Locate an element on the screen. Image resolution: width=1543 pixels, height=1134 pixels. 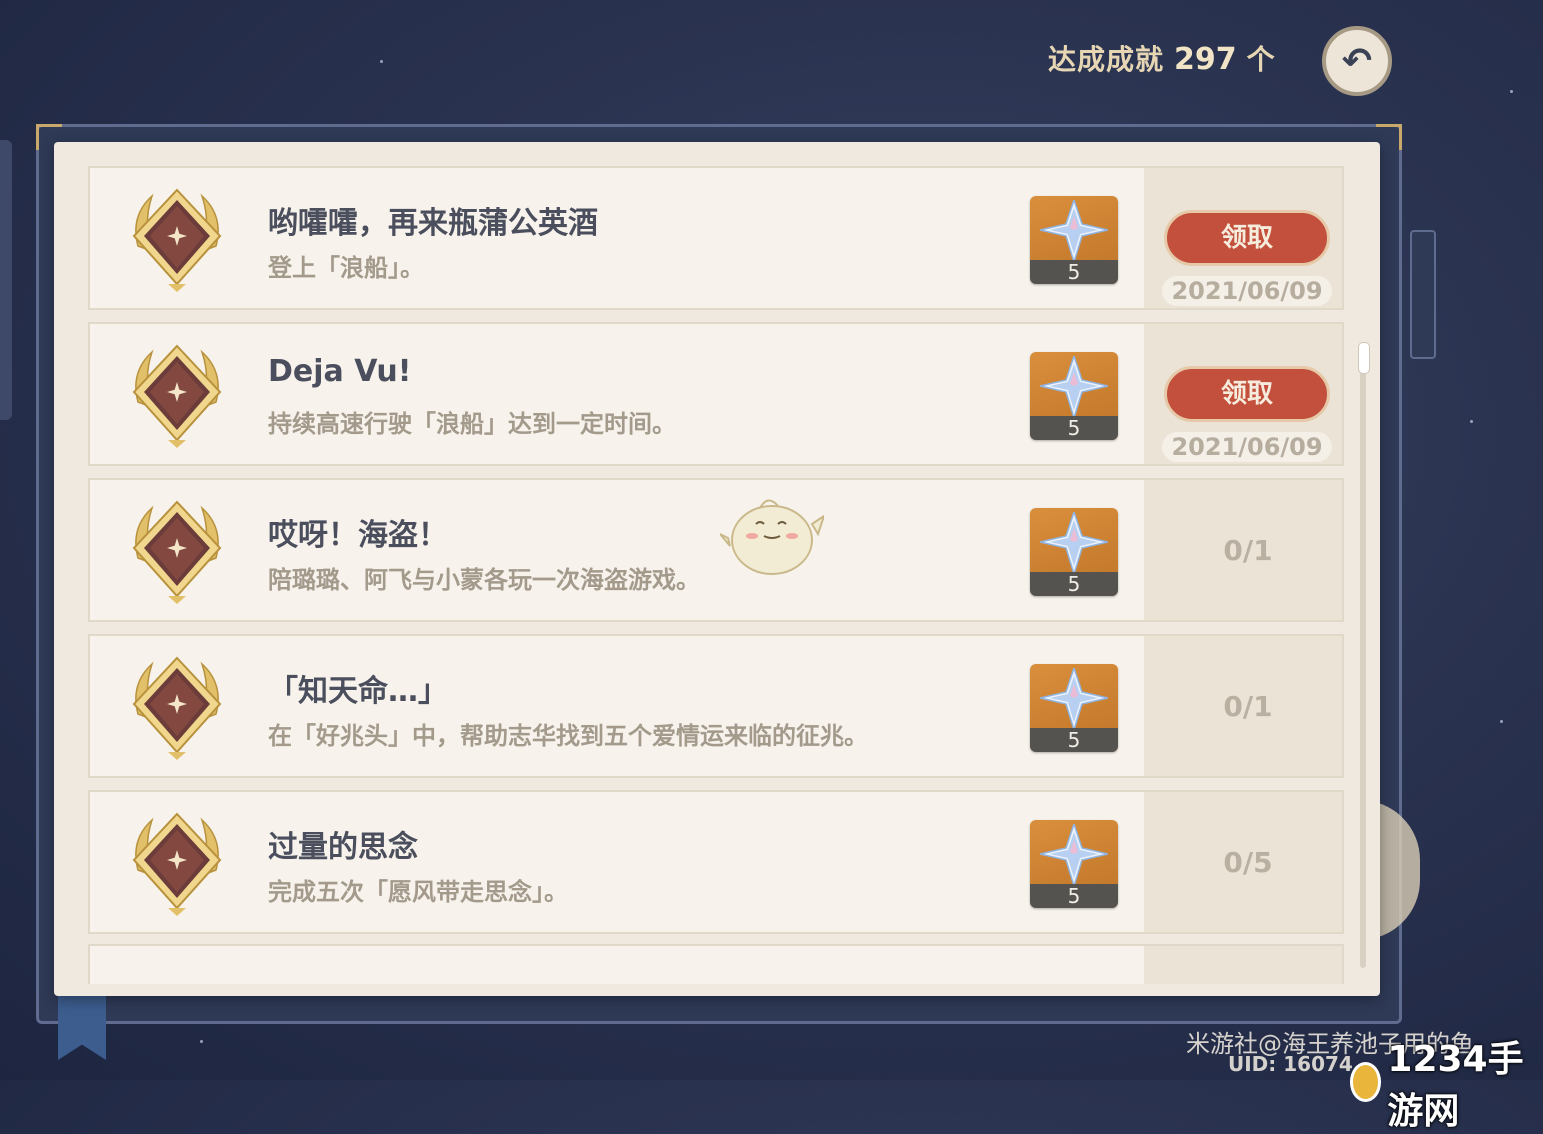
left-edge-tab is located at coordinates (6, 280).